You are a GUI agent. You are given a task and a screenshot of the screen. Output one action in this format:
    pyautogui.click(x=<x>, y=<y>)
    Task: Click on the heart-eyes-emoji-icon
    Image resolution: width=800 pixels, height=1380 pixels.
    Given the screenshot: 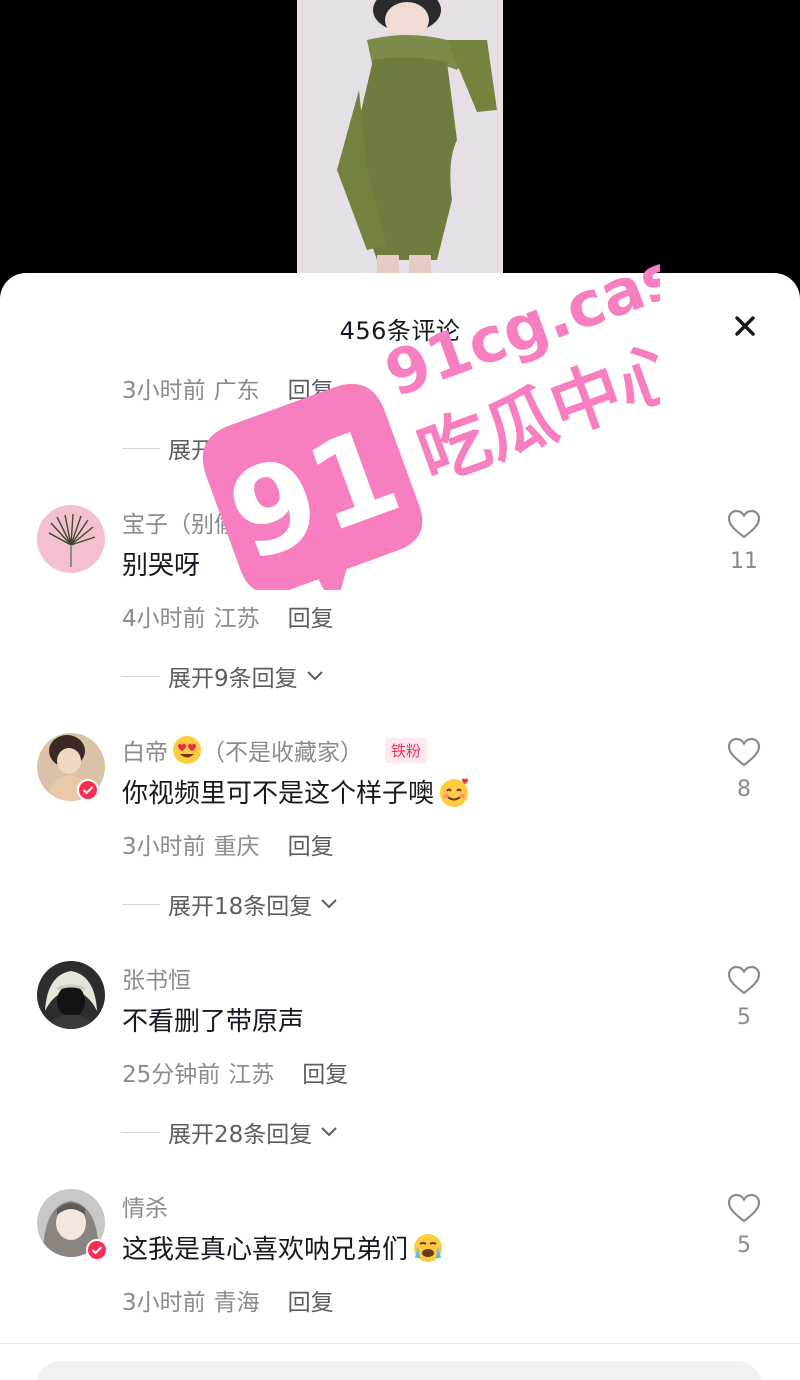 What is the action you would take?
    pyautogui.click(x=187, y=750)
    